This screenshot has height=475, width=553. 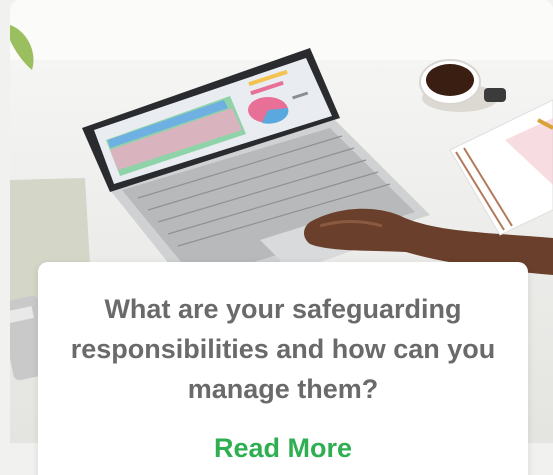 What do you see at coordinates (462, 85) in the screenshot?
I see `coffee-cup-icon` at bounding box center [462, 85].